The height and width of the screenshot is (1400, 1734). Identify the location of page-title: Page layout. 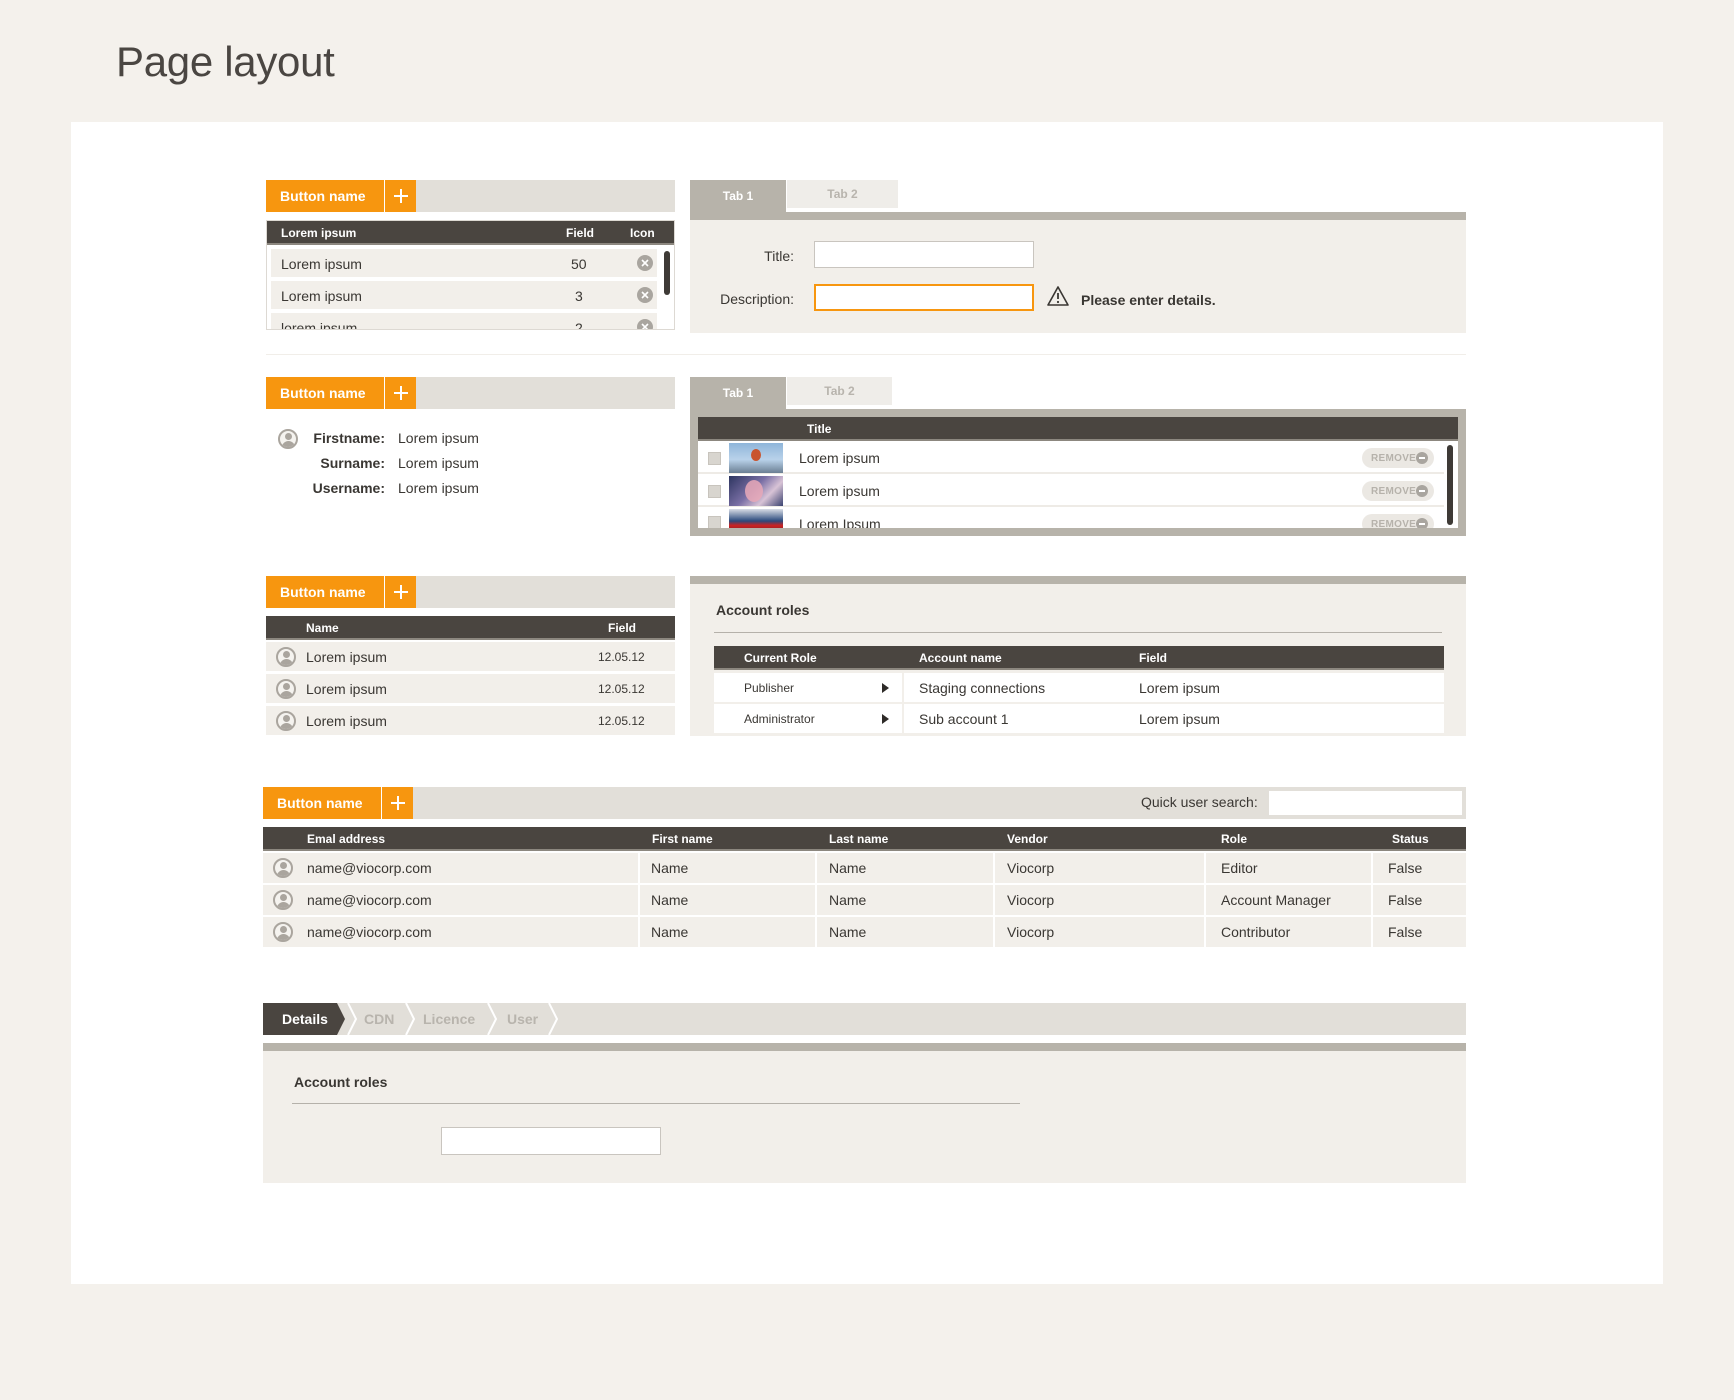
(225, 61).